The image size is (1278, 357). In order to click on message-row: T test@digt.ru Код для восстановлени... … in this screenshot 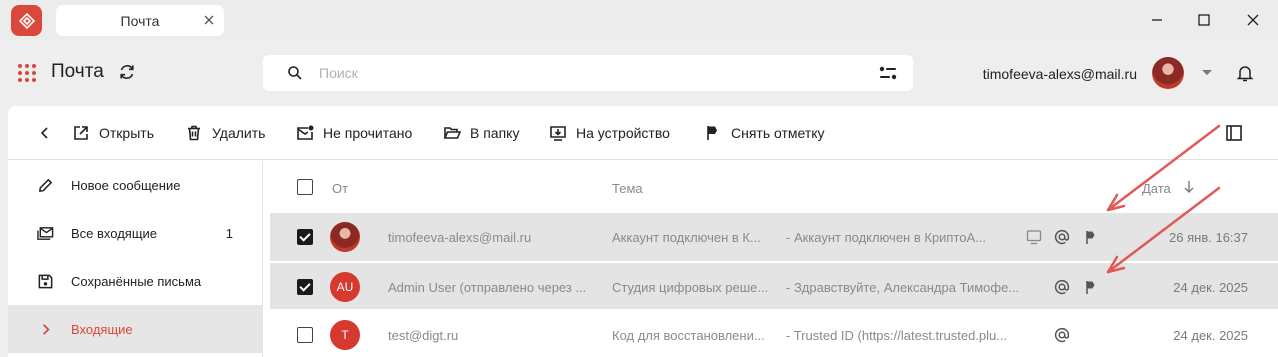, I will do `click(774, 334)`.